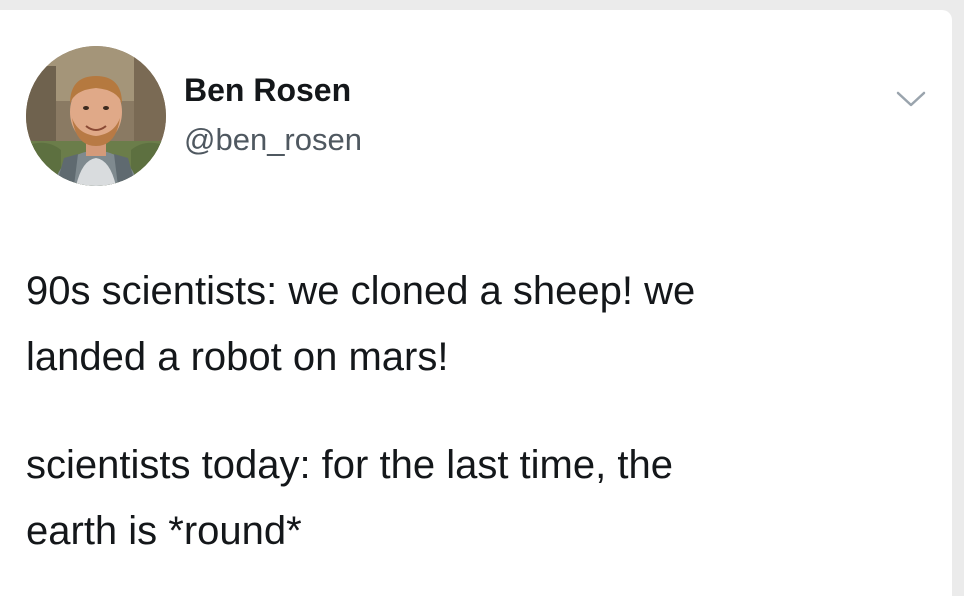 This screenshot has height=596, width=964. Describe the element at coordinates (349, 465) in the screenshot. I see `tweet-line: scientists today: for the last time, the` at that location.